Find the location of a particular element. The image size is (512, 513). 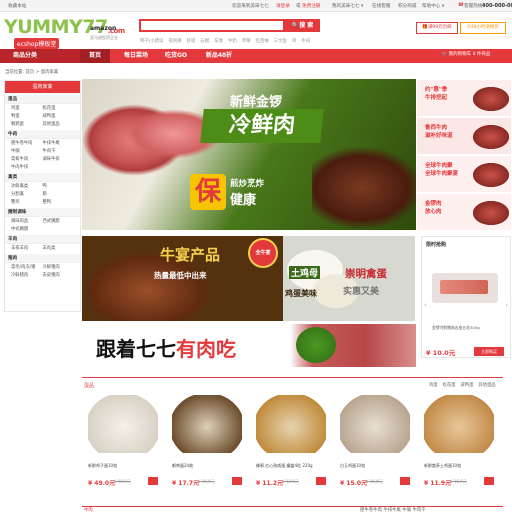

side-promo-banner: 约"惠"季 牛排挖起 is located at coordinates (464, 98).